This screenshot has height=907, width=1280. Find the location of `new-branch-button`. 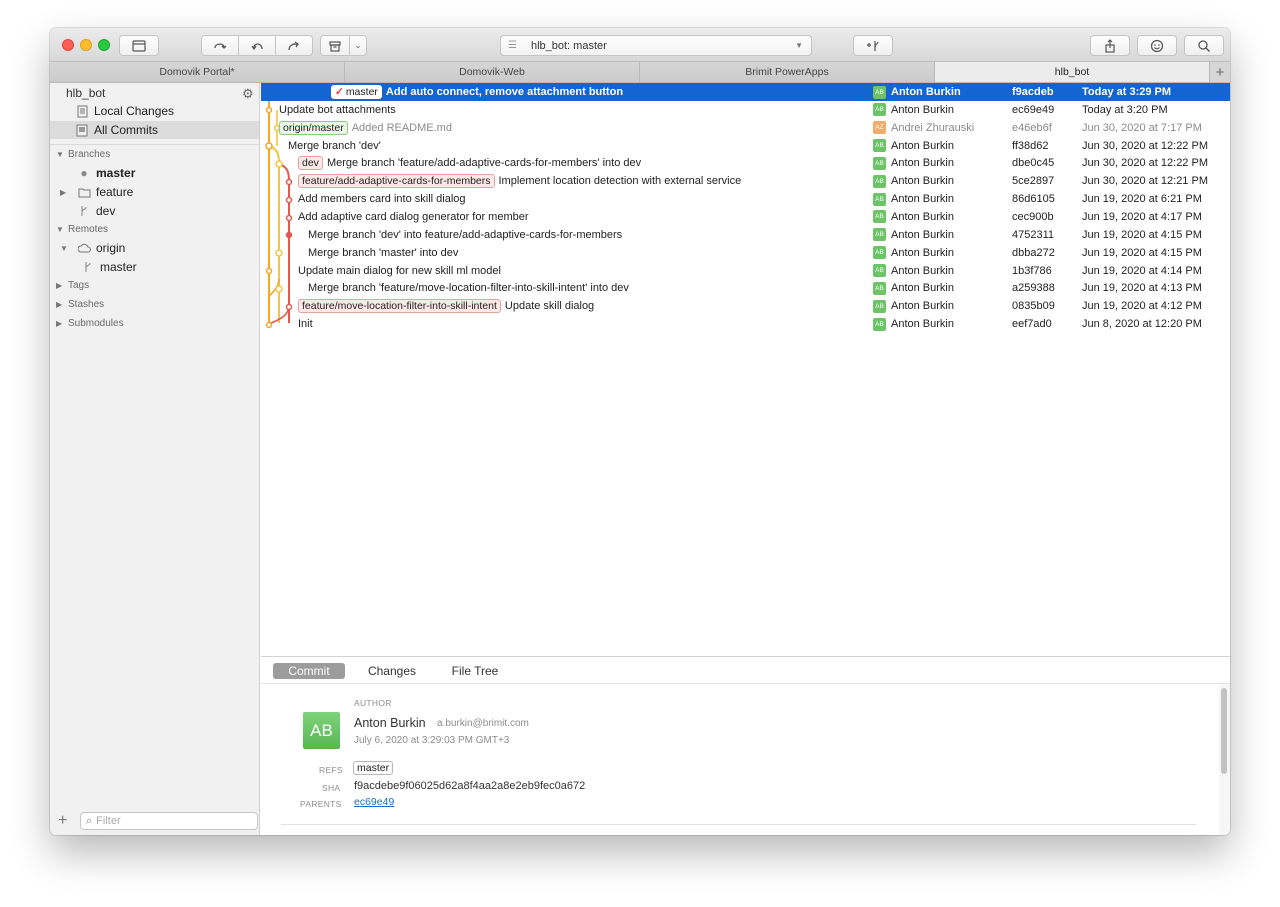

new-branch-button is located at coordinates (873, 45).